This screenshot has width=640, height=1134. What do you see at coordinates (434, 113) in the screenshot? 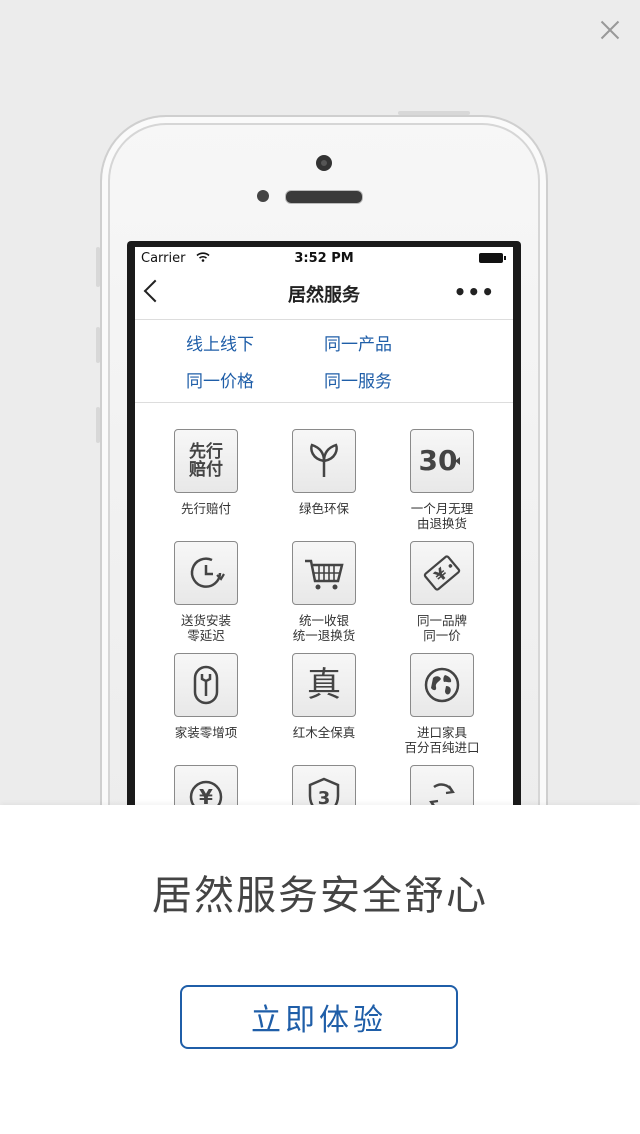
I see `phone-power-button` at bounding box center [434, 113].